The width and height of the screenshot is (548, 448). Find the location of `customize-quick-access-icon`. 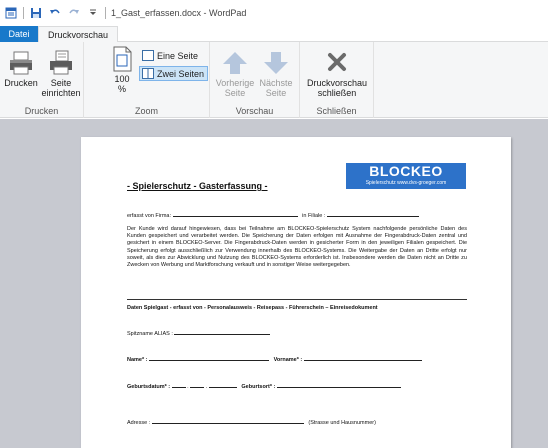

customize-quick-access-icon is located at coordinates (93, 13).